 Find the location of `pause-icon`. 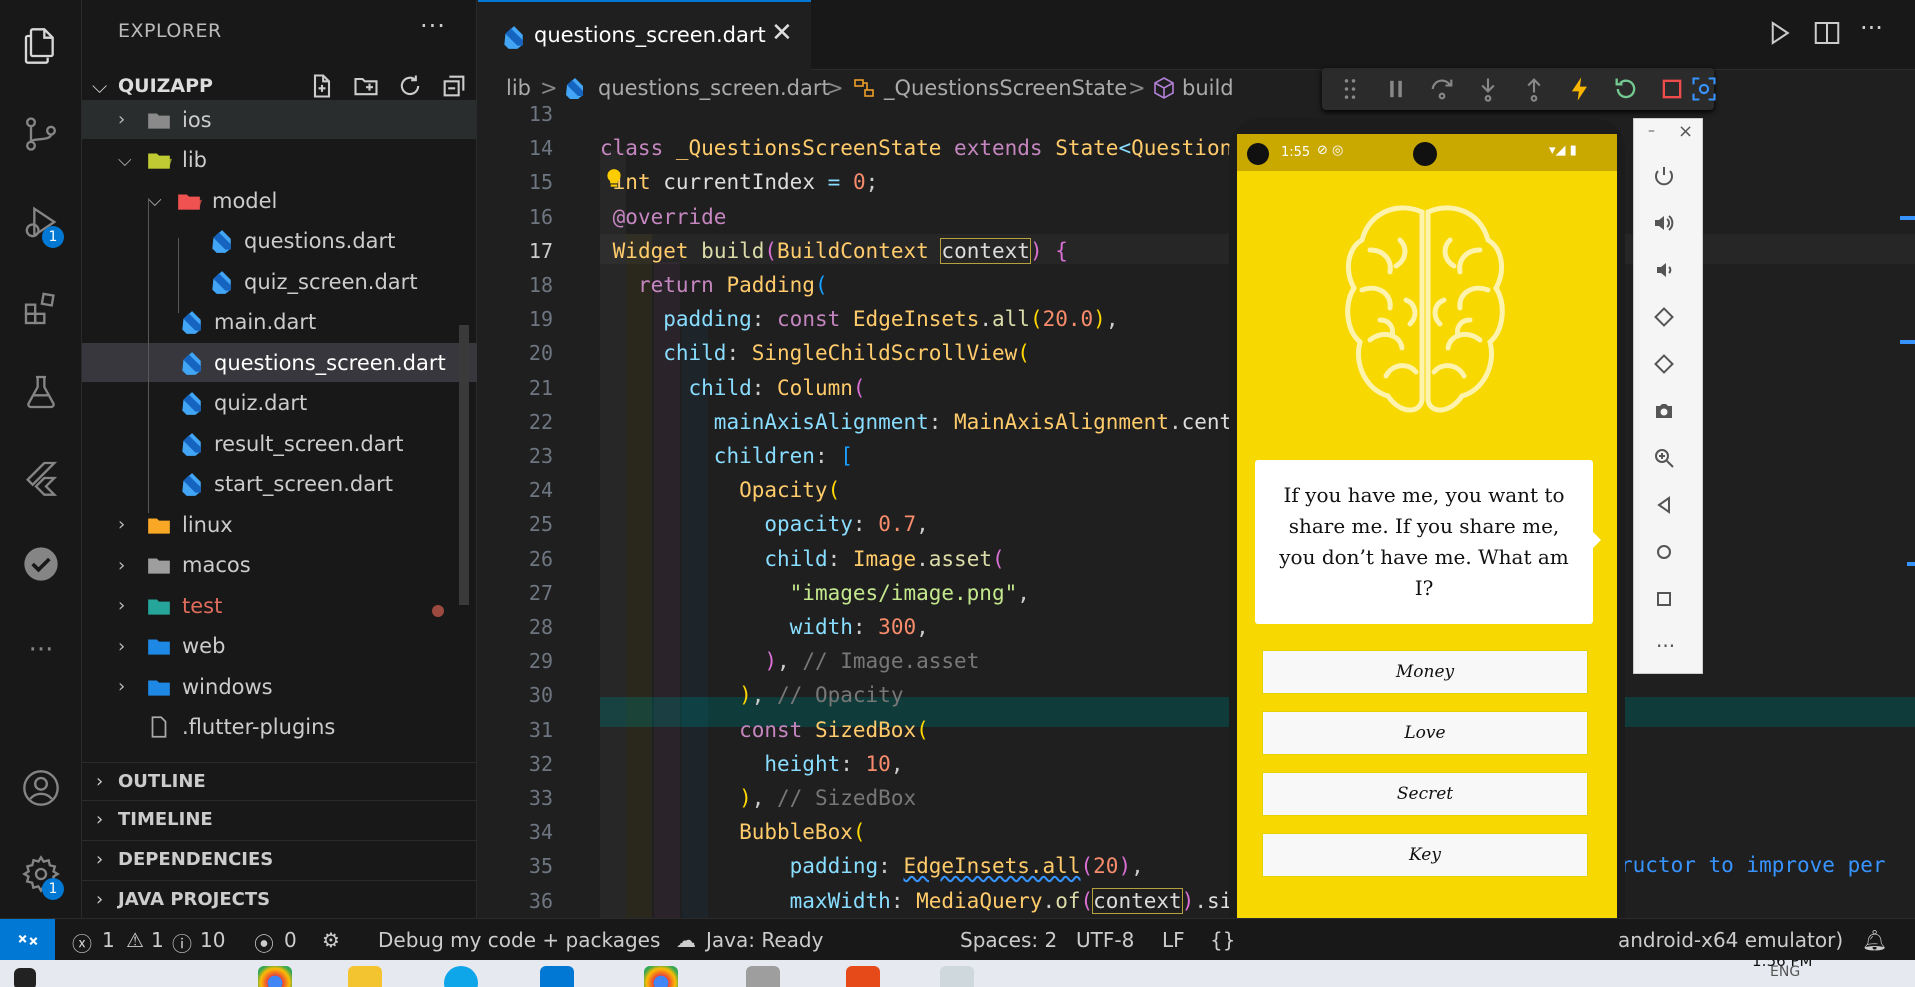

pause-icon is located at coordinates (1396, 89).